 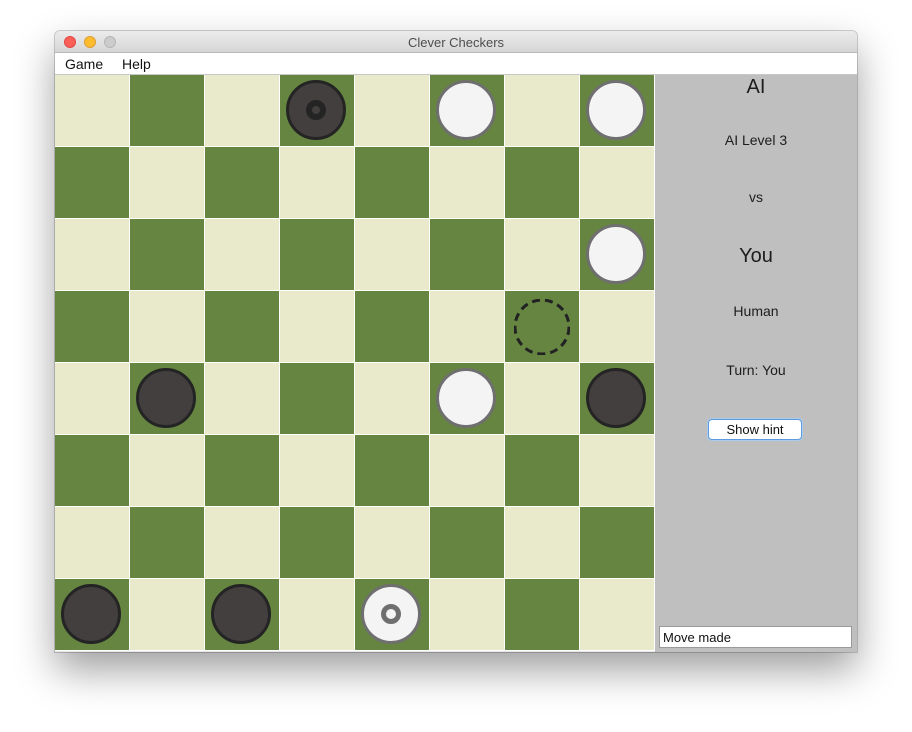 I want to click on menu-help: Help, so click(x=136, y=64).